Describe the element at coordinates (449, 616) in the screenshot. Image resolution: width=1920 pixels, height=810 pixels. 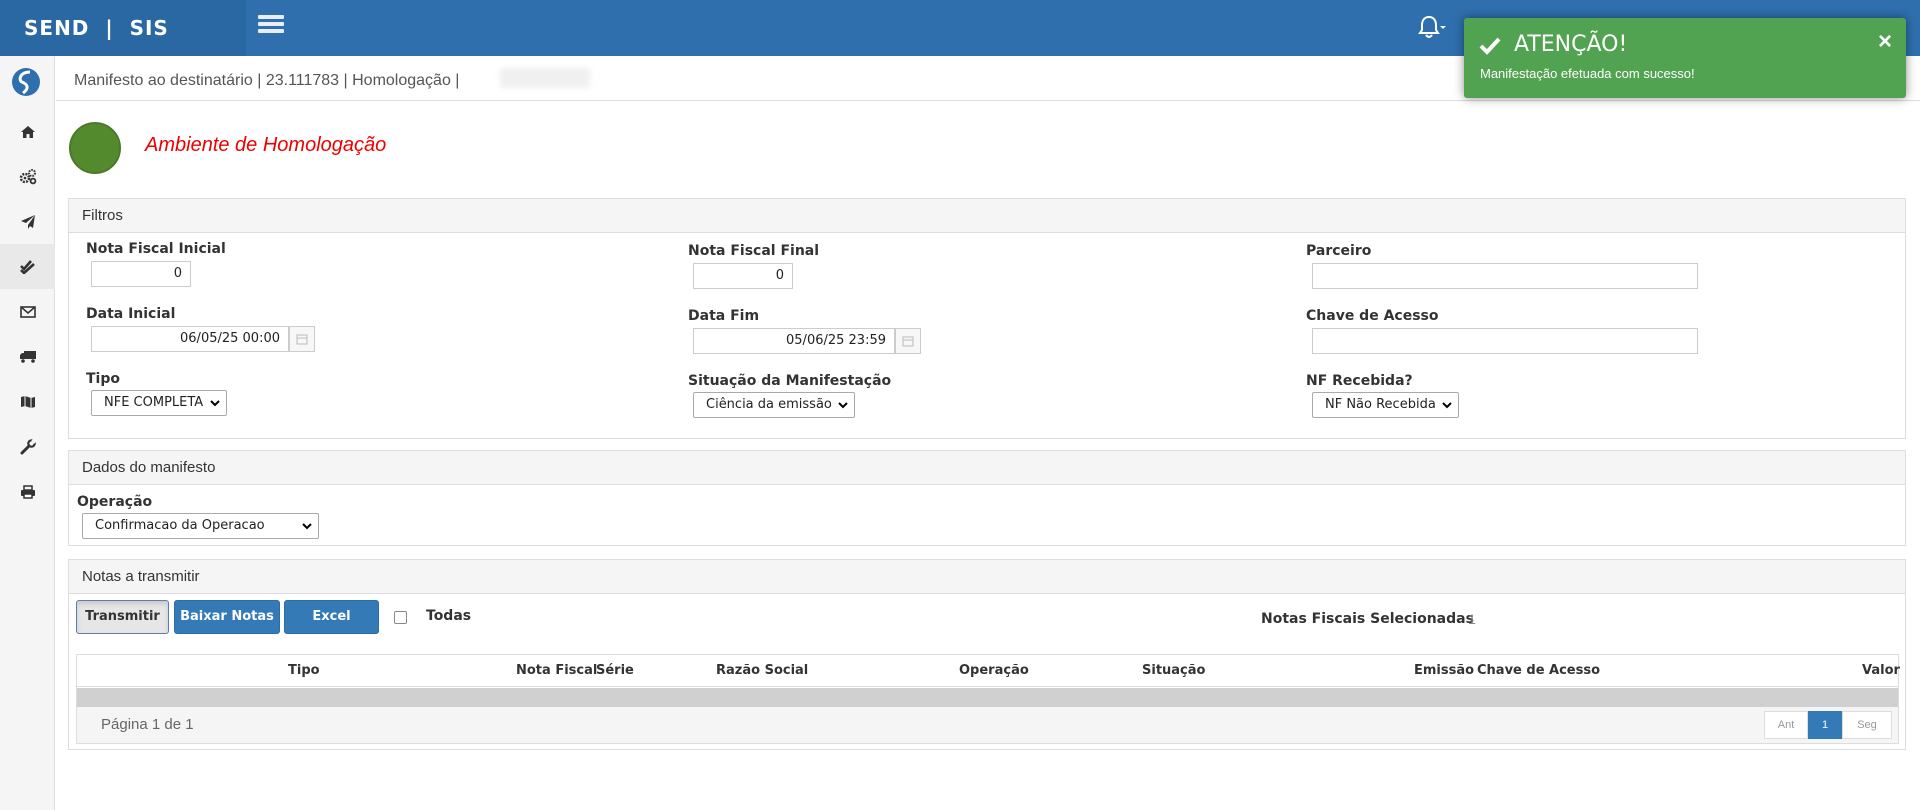
I see `todas-label: Todas` at that location.